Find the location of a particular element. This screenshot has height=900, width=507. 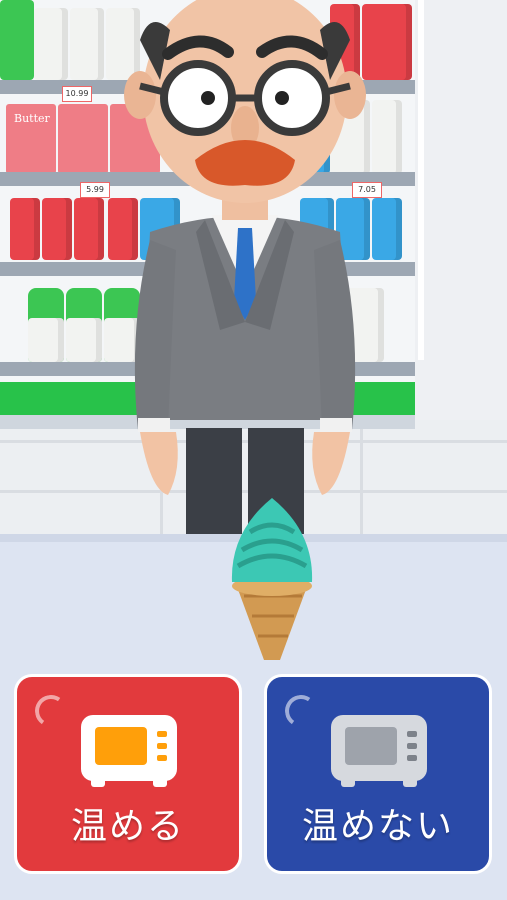

microwave-off-icon is located at coordinates (379, 751).